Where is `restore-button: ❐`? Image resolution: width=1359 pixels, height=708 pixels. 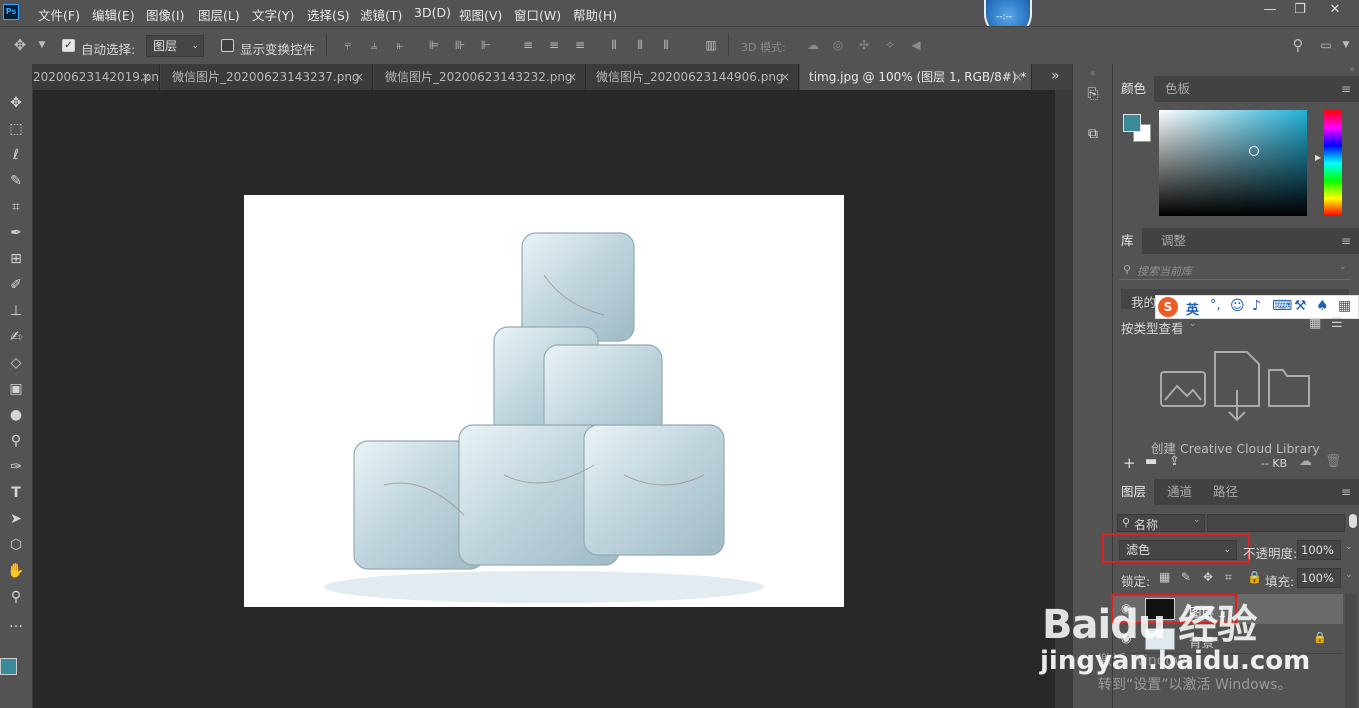 restore-button: ❐ is located at coordinates (1300, 11).